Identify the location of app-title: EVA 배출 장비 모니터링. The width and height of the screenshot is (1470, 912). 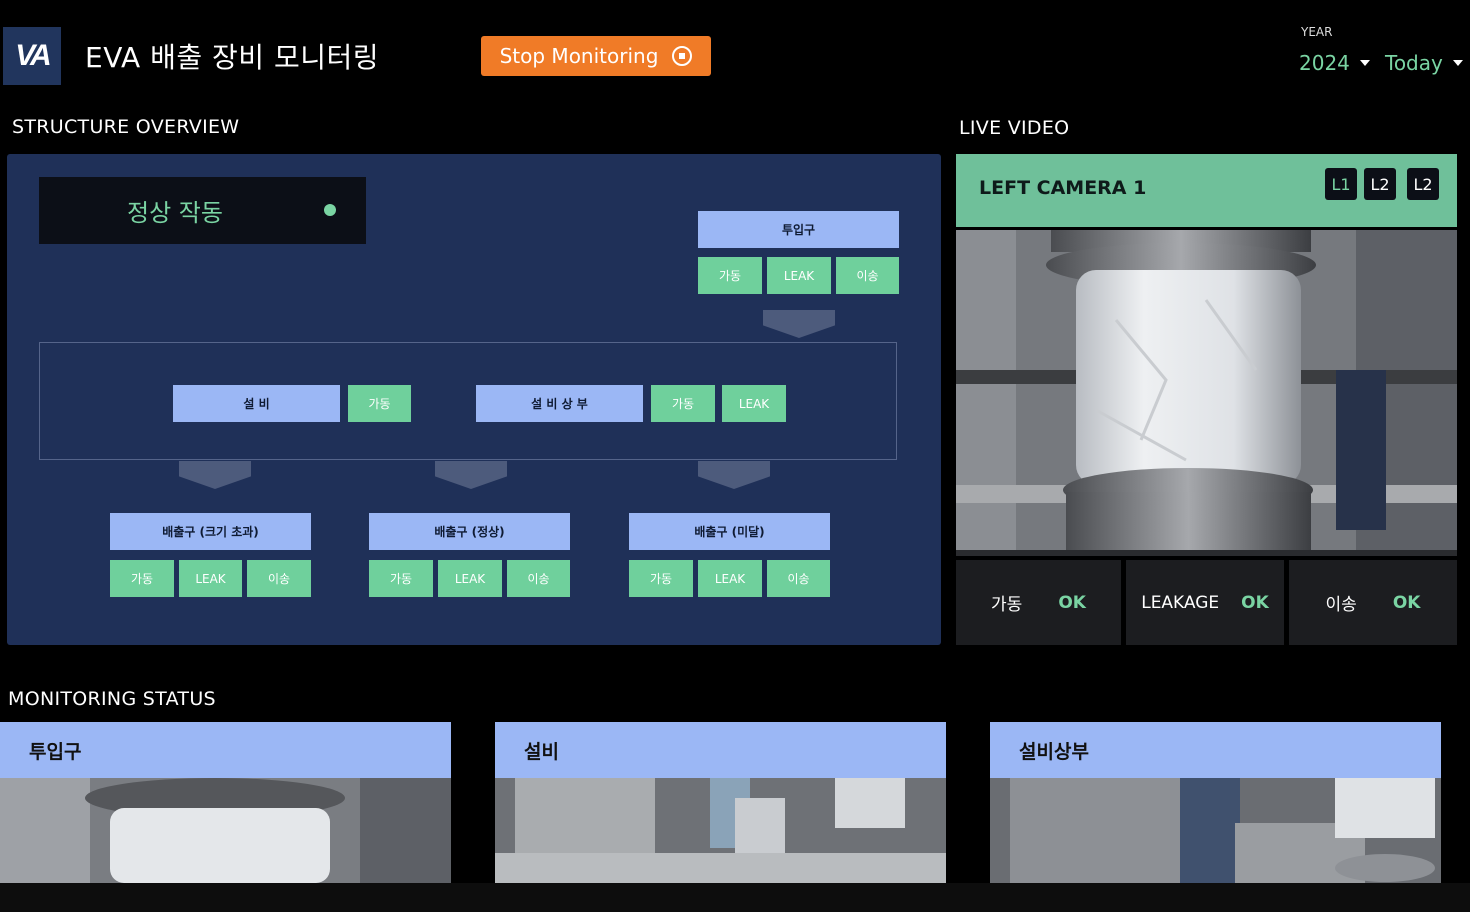
(232, 57).